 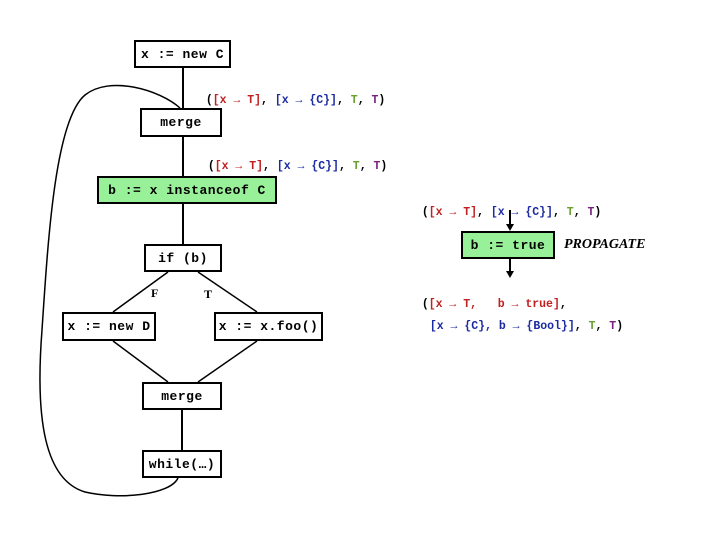 I want to click on node-if-b: if (b), so click(x=183, y=258).